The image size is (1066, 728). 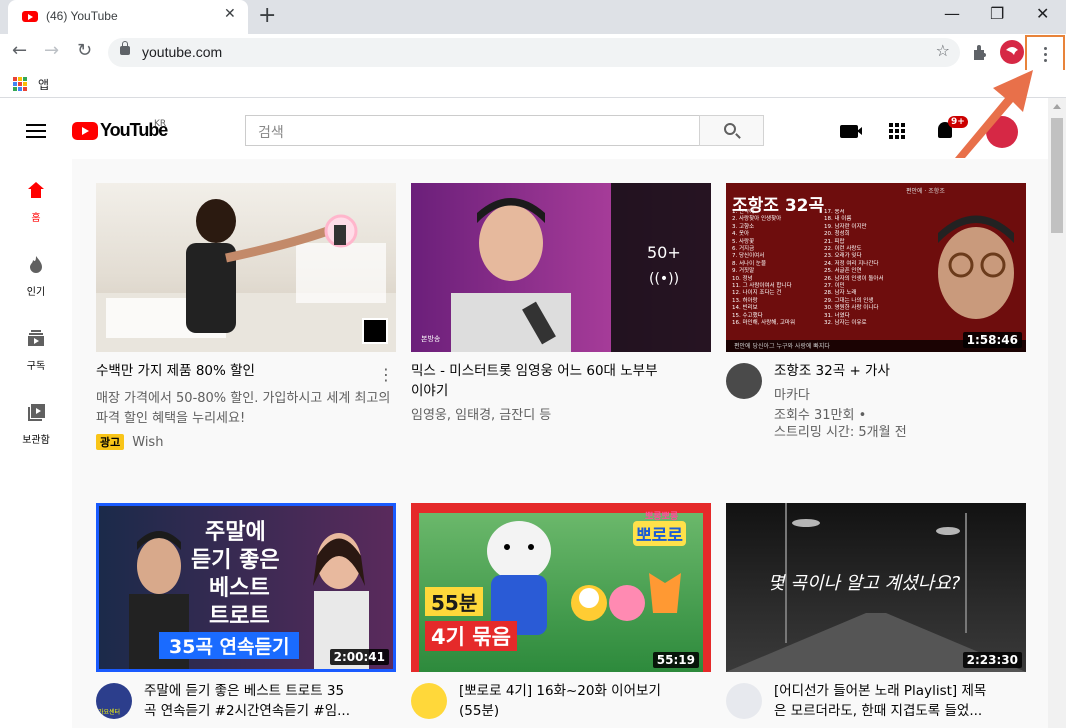 I want to click on scrollbar-thumb, so click(x=1057, y=175).